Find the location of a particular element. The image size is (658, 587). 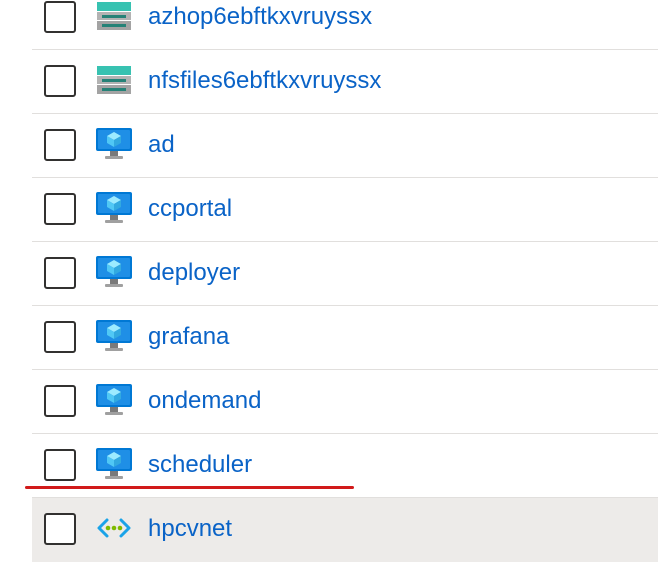

resource-name-link: deployer is located at coordinates (194, 273).